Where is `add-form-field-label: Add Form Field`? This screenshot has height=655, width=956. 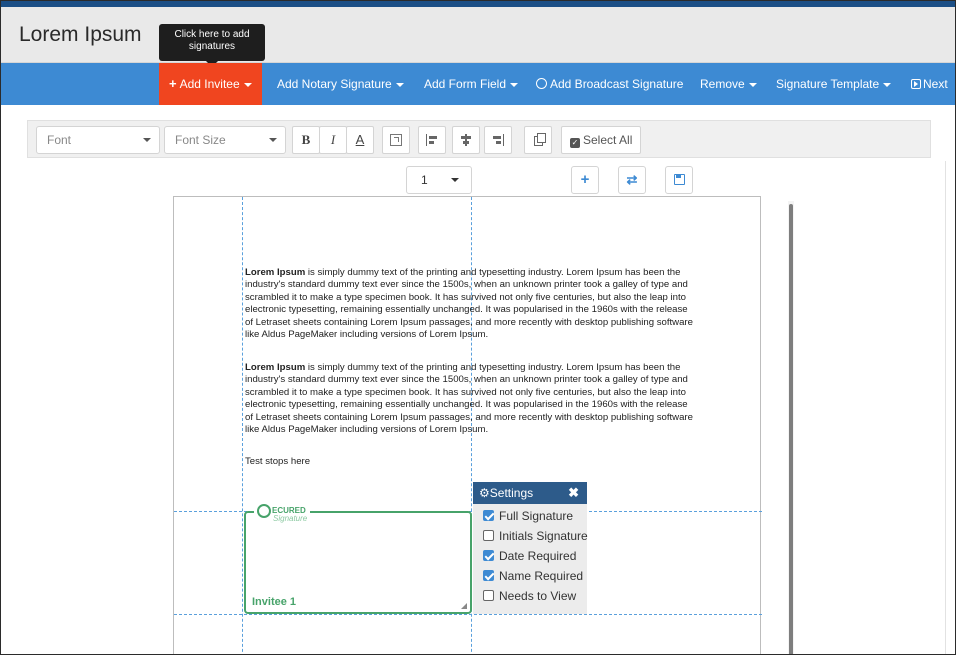 add-form-field-label: Add Form Field is located at coordinates (465, 84).